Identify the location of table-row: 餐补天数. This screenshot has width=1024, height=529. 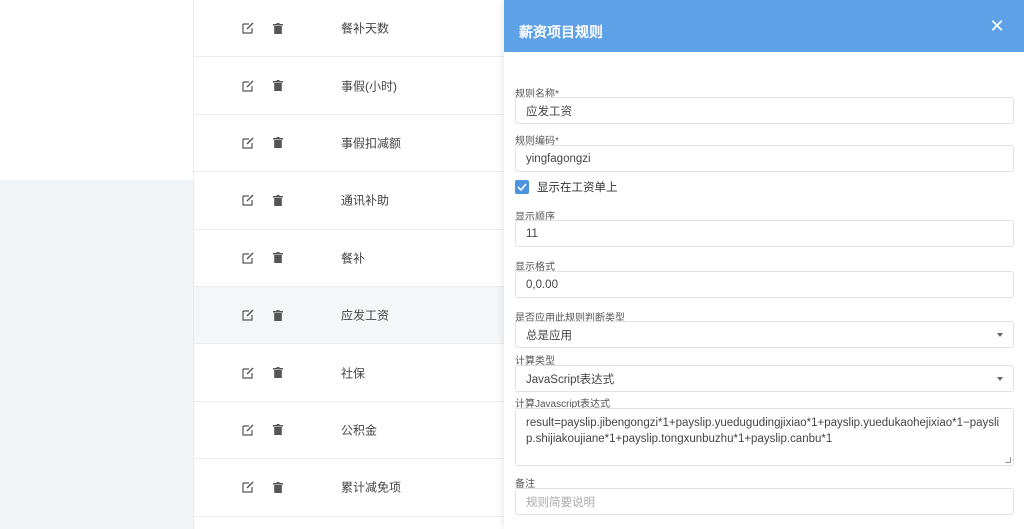
(349, 29).